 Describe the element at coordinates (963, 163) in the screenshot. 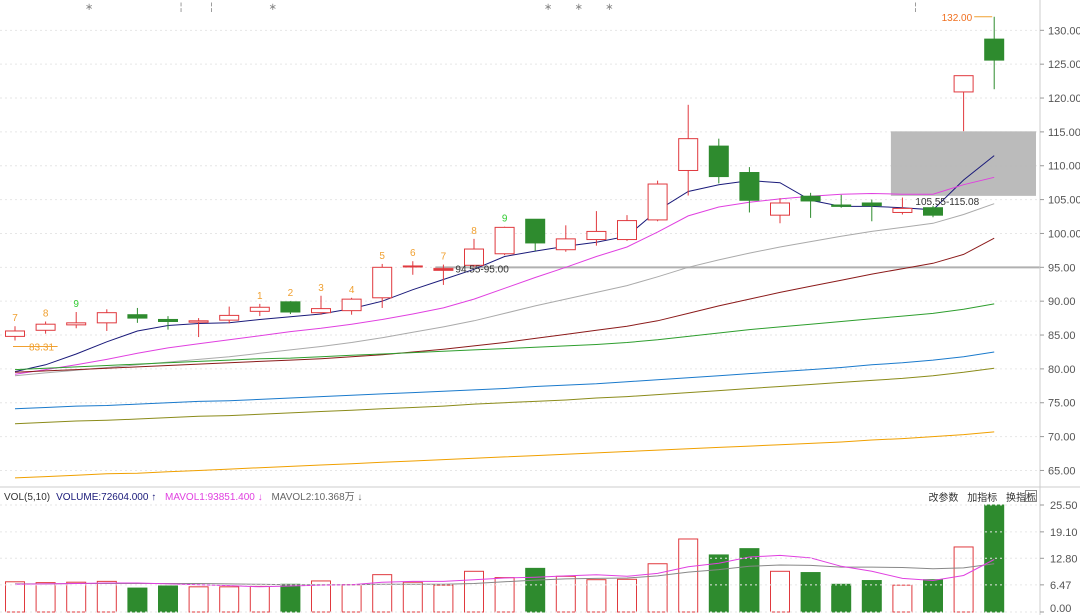

I see `resistance-zone` at that location.